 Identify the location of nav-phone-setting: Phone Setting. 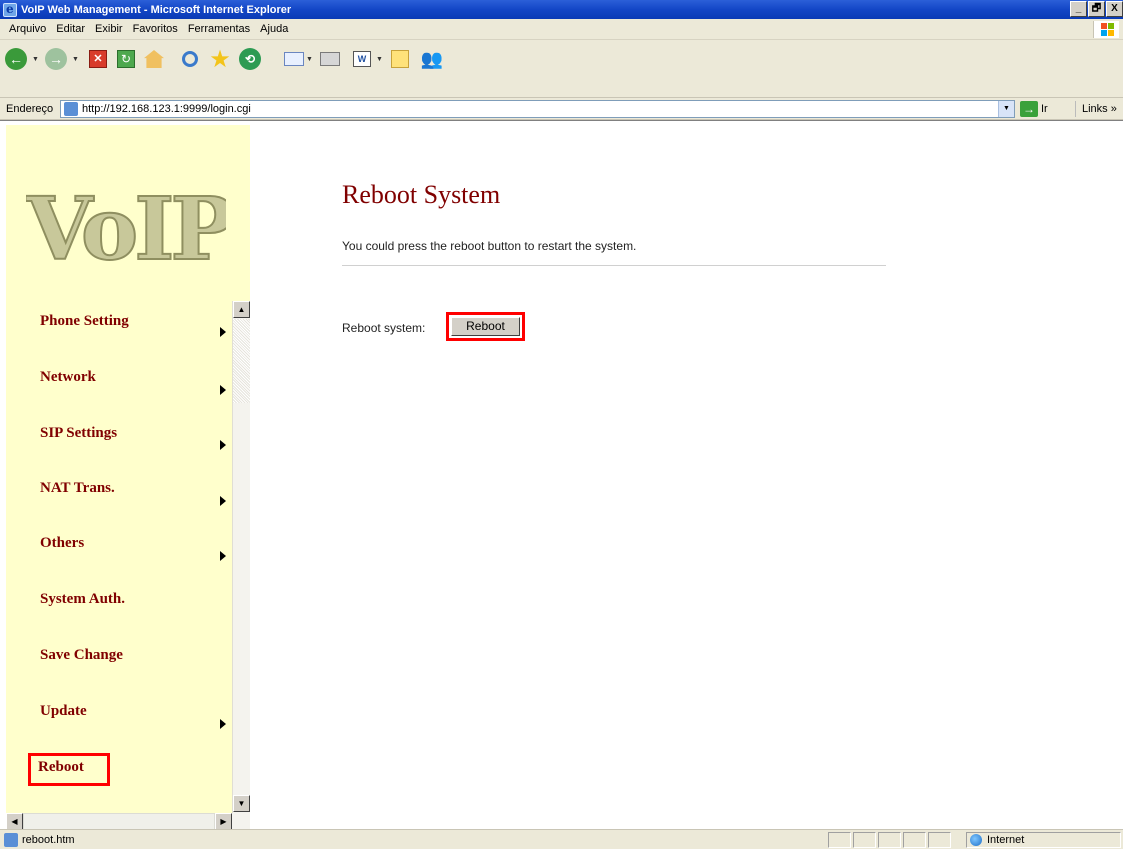
(84, 321).